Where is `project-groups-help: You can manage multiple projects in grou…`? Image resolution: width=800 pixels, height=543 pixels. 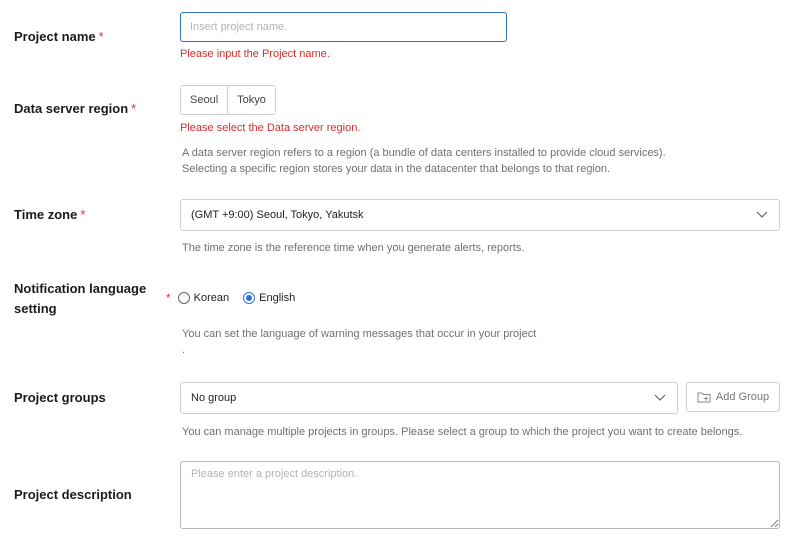
project-groups-help: You can manage multiple projects in grou… is located at coordinates (462, 432).